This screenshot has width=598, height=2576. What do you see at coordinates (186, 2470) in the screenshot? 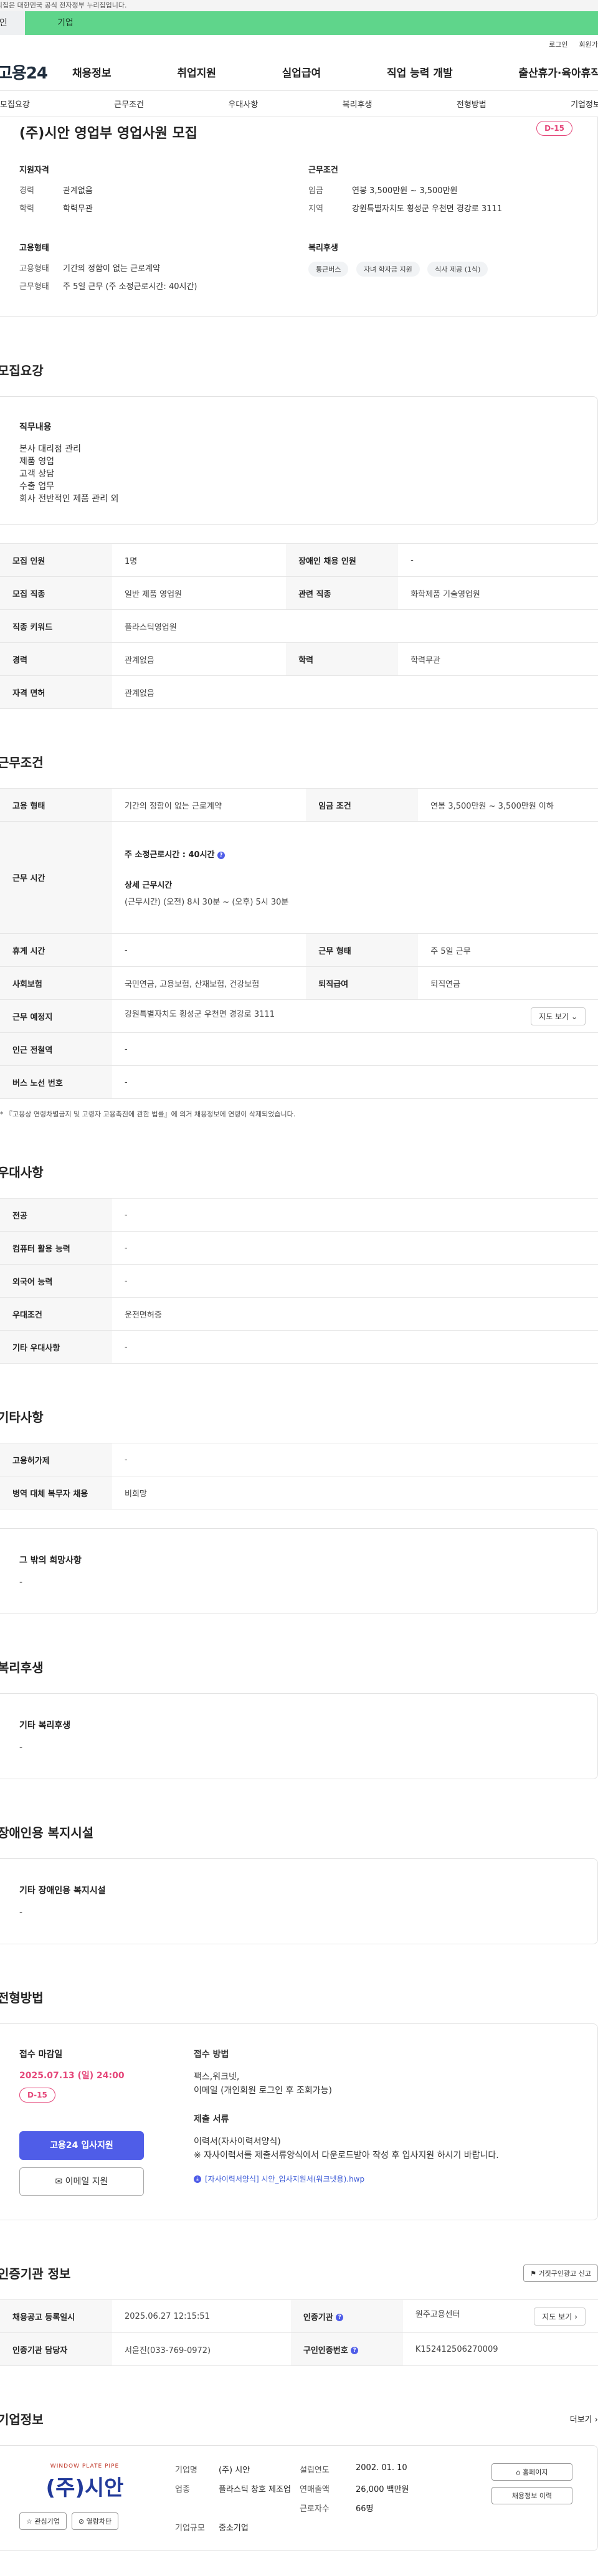
I see `company-name-label: 기업명` at bounding box center [186, 2470].